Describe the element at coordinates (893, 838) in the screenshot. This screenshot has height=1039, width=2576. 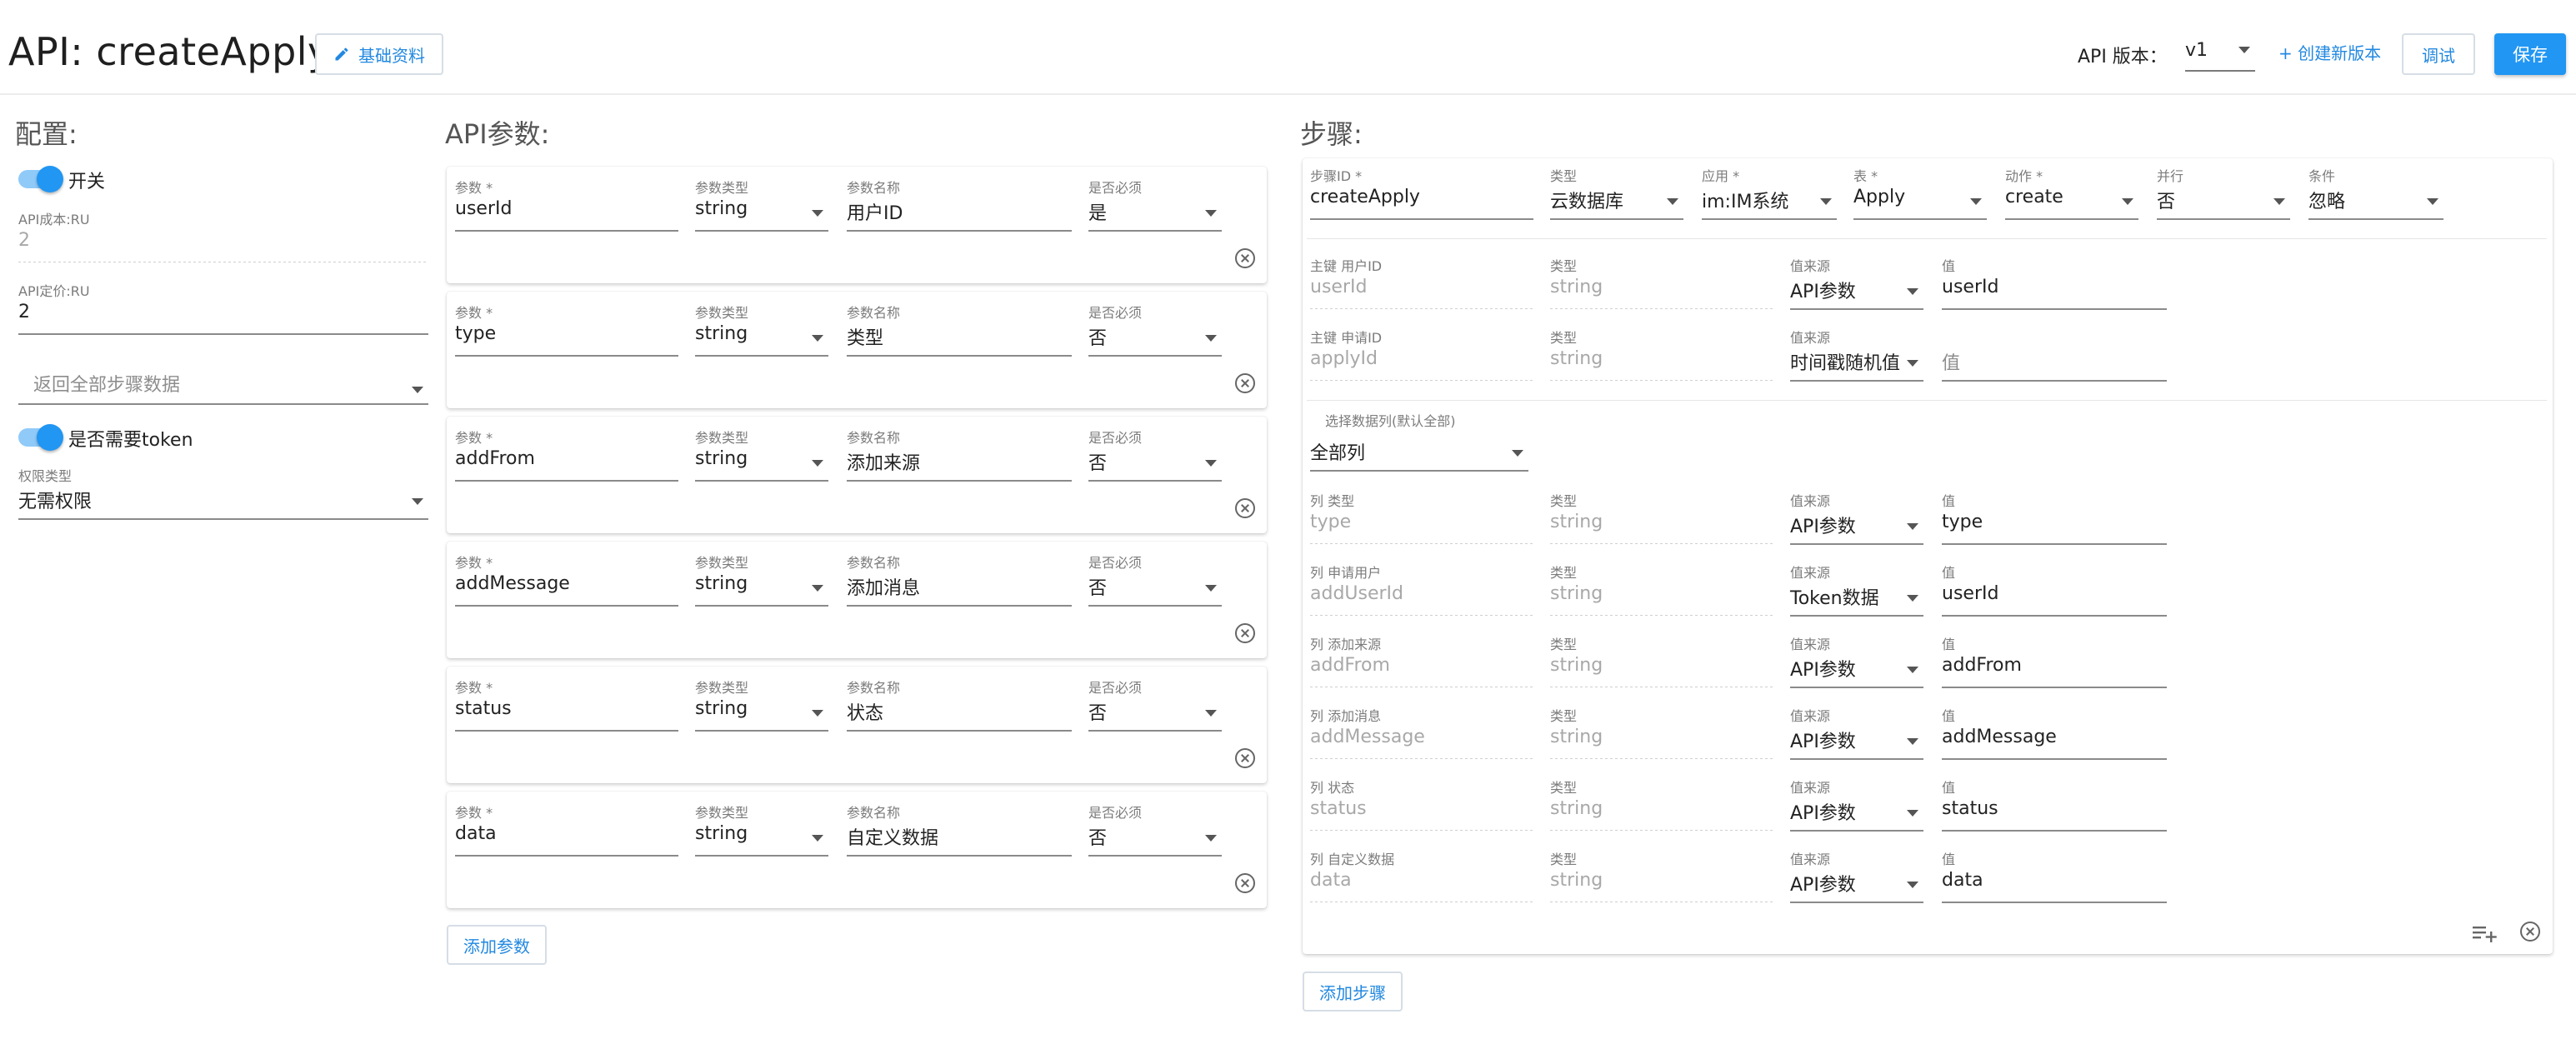
I see `param-display-name-field-value: 自定义数据` at that location.